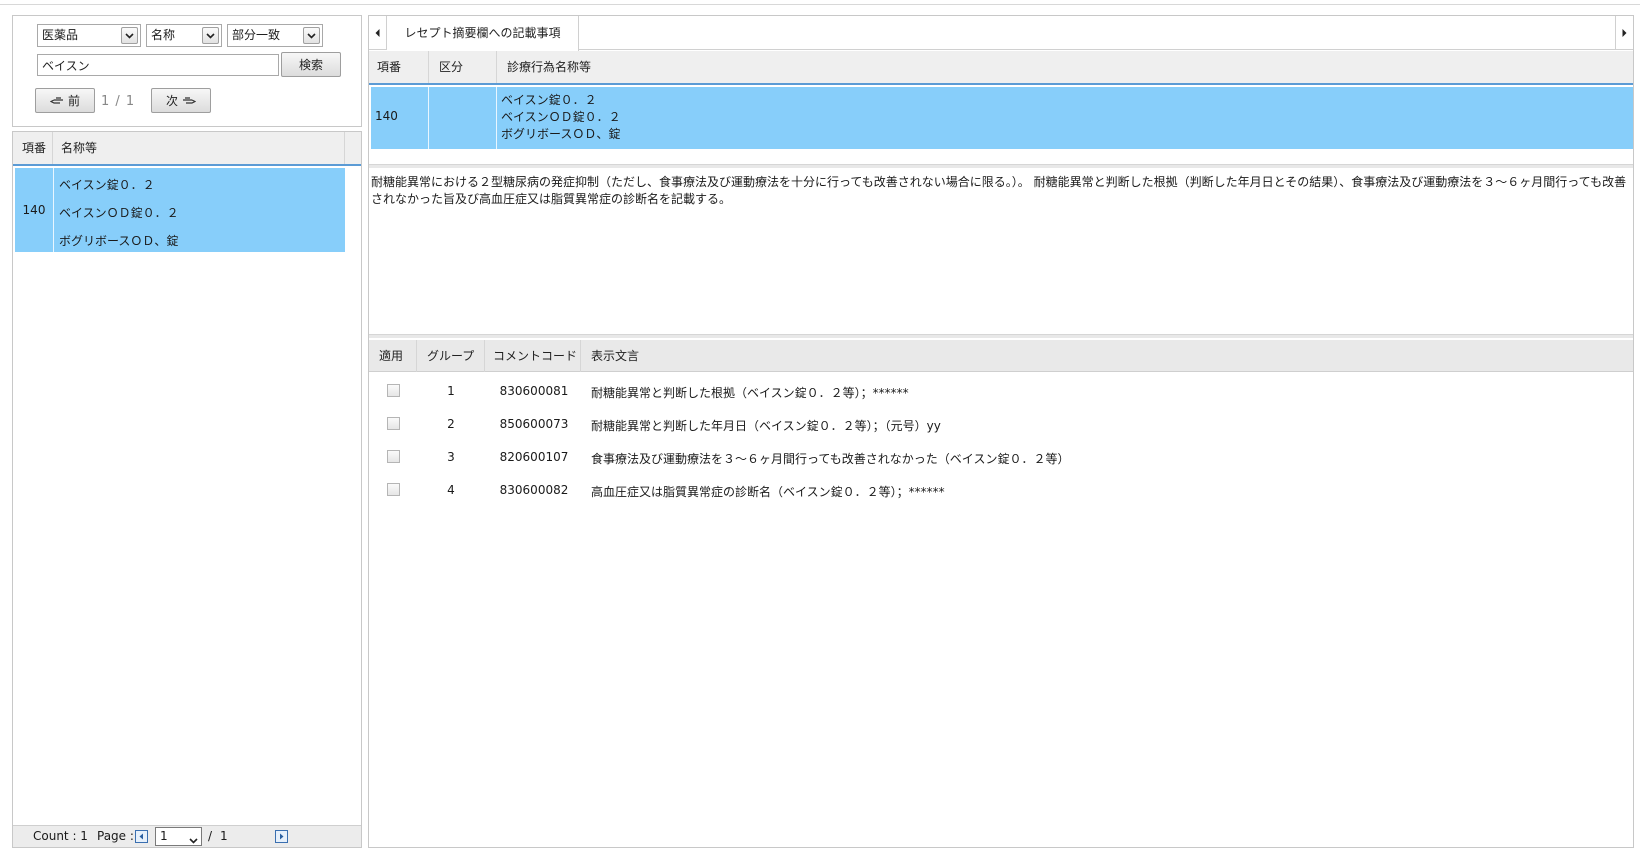  I want to click on column-header-procedure-name: 診療行為名称等, so click(1065, 67).